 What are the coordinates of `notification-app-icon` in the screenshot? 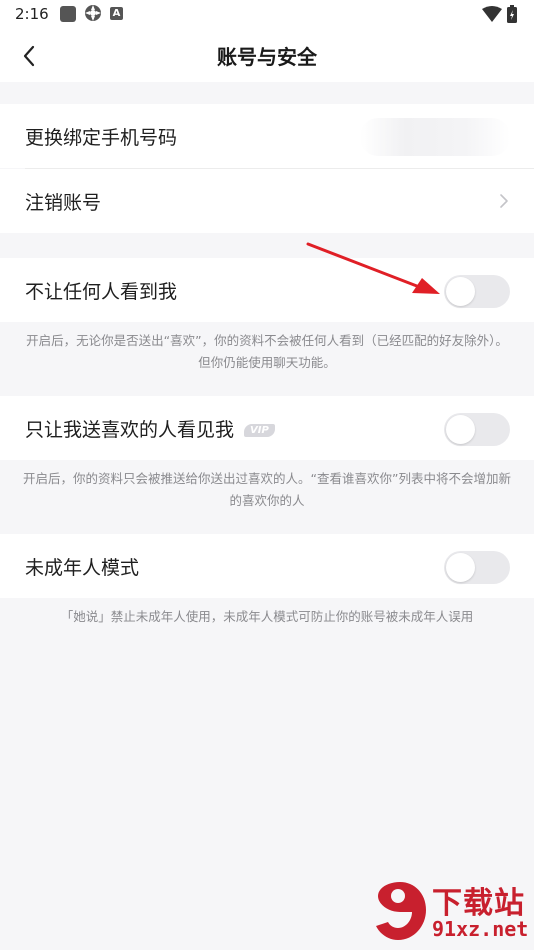 It's located at (68, 14).